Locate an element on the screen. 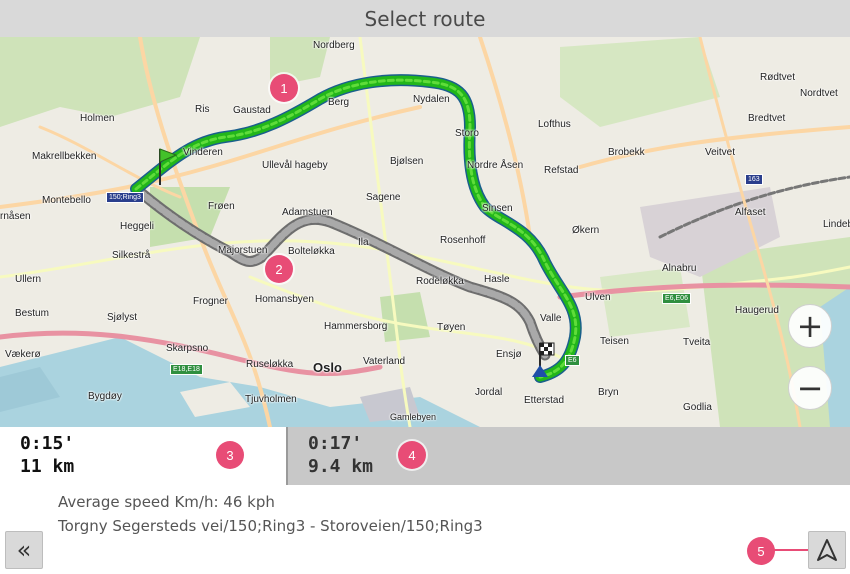 The image size is (850, 574). title-bar: Select route is located at coordinates (425, 18).